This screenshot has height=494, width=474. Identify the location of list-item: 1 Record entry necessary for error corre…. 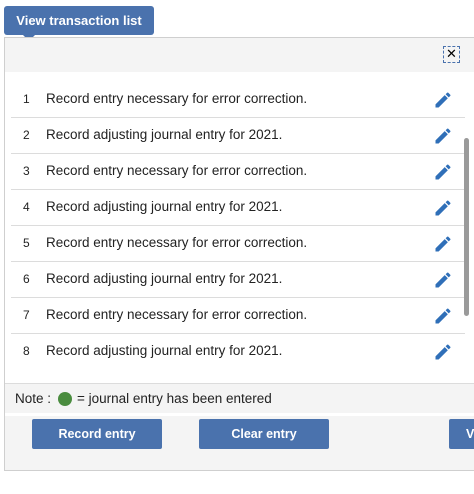
(238, 100).